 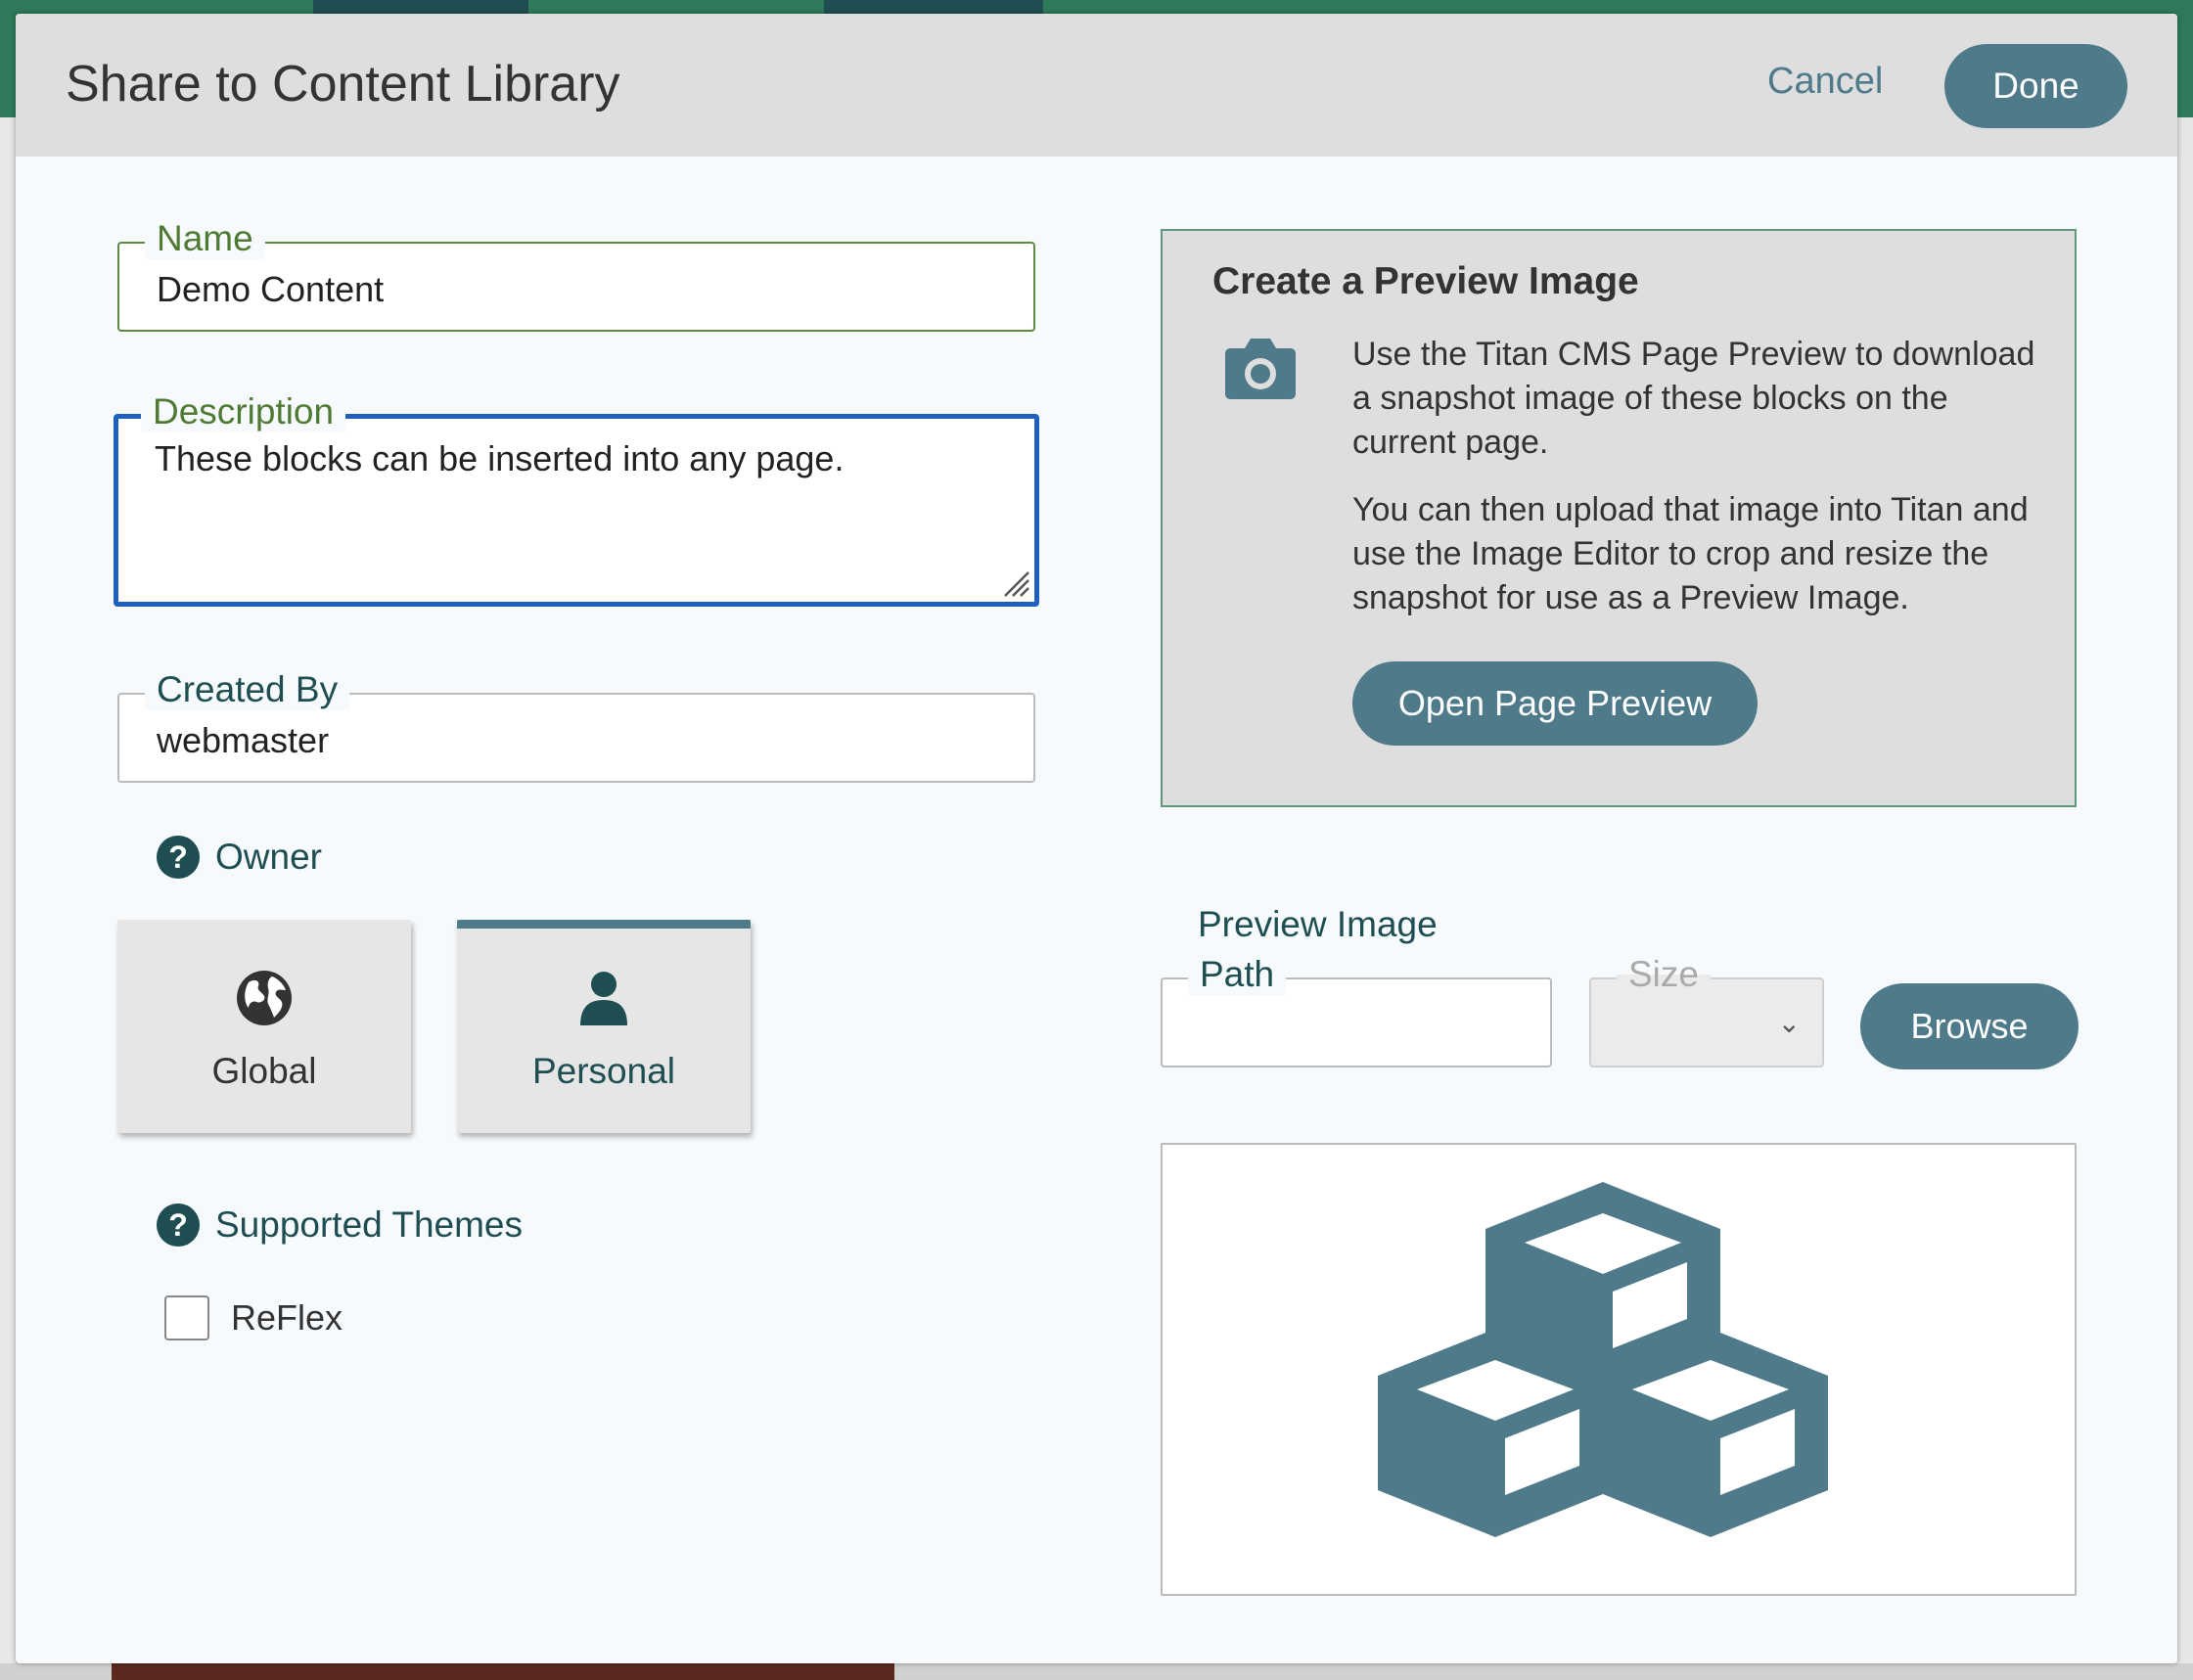 I want to click on preview-panel-title: Create a Preview Image, so click(x=1425, y=281).